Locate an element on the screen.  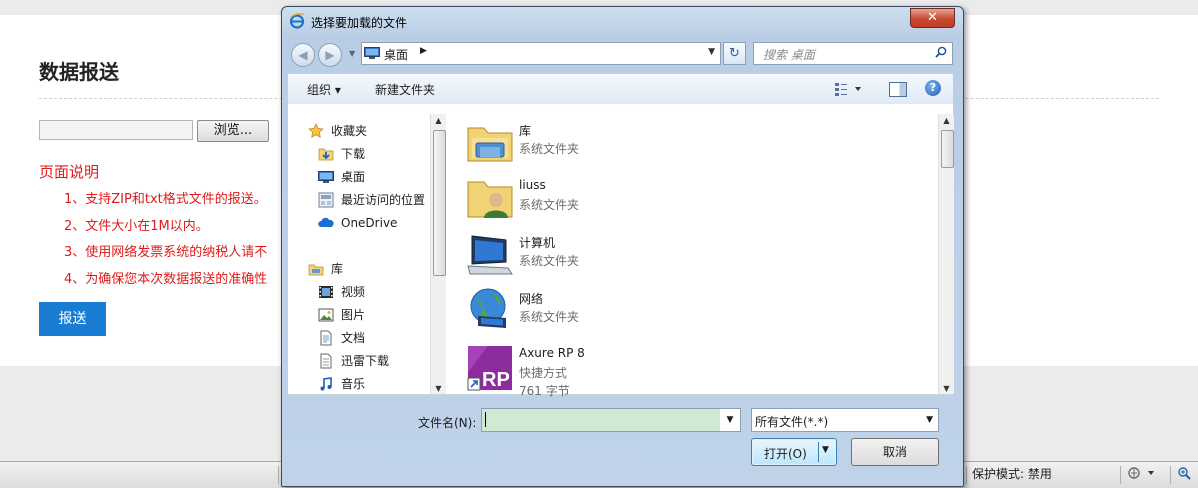
preview-pane-icon is located at coordinates (898, 89).